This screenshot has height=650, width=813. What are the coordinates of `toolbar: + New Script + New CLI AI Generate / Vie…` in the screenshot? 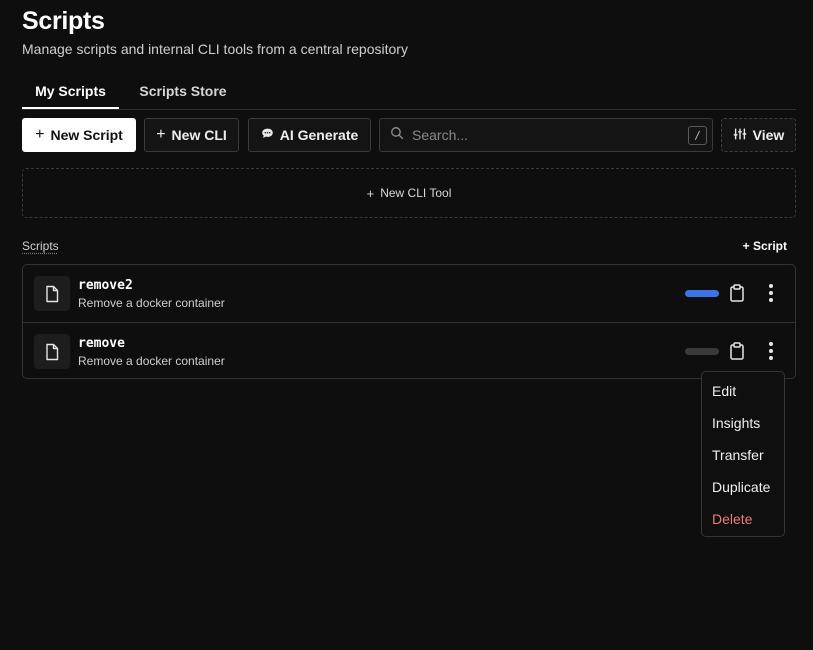 It's located at (409, 135).